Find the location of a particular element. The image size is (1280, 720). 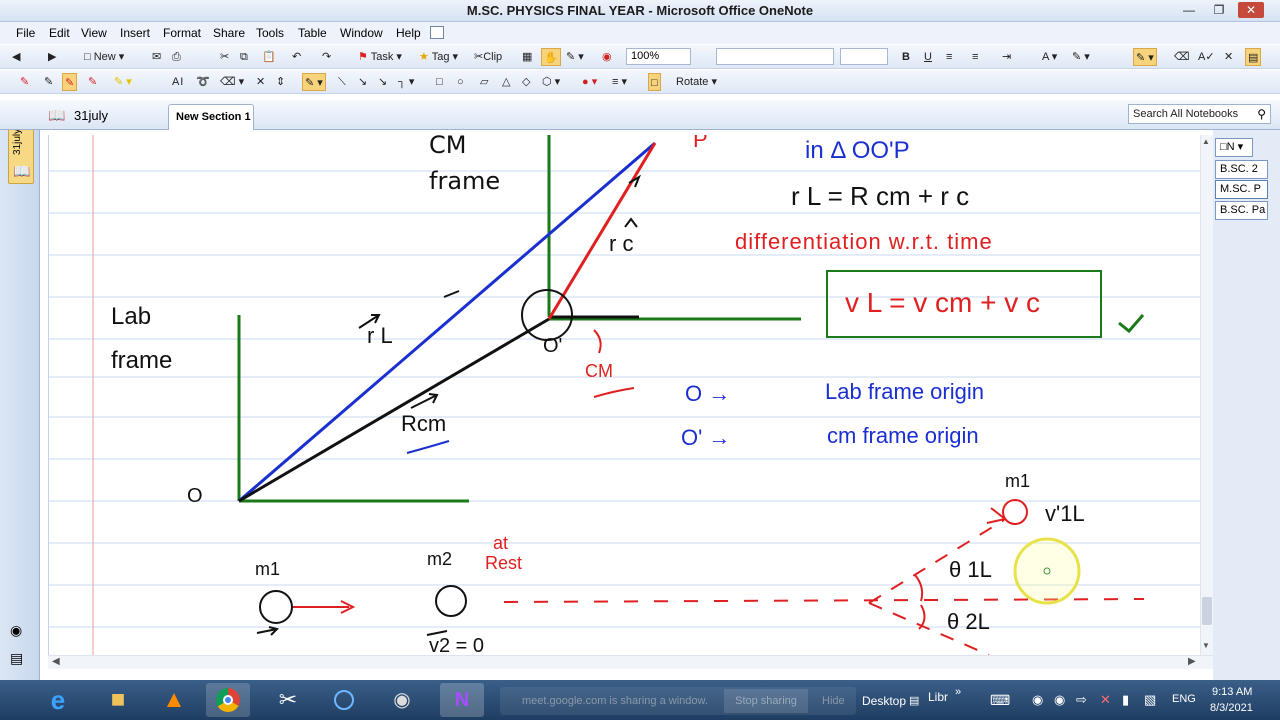

section-tab-new-section-1: New Section 1 is located at coordinates (211, 117).